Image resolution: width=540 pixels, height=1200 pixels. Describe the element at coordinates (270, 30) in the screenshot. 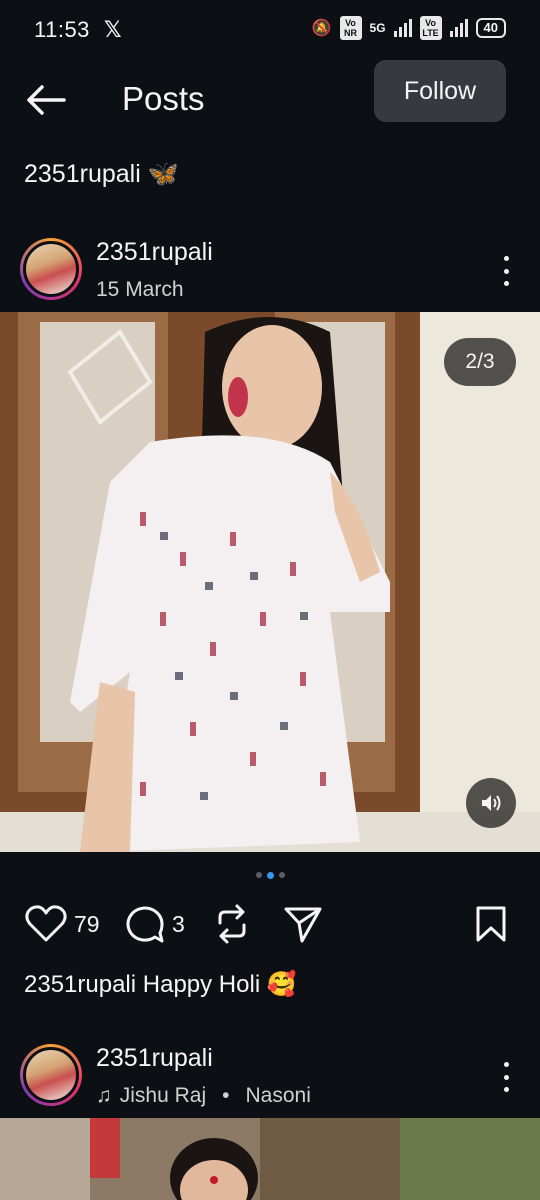

I see `status-bar: 11:53 𝕏 🔕 Vo NR 5G Vo LTE 40` at that location.